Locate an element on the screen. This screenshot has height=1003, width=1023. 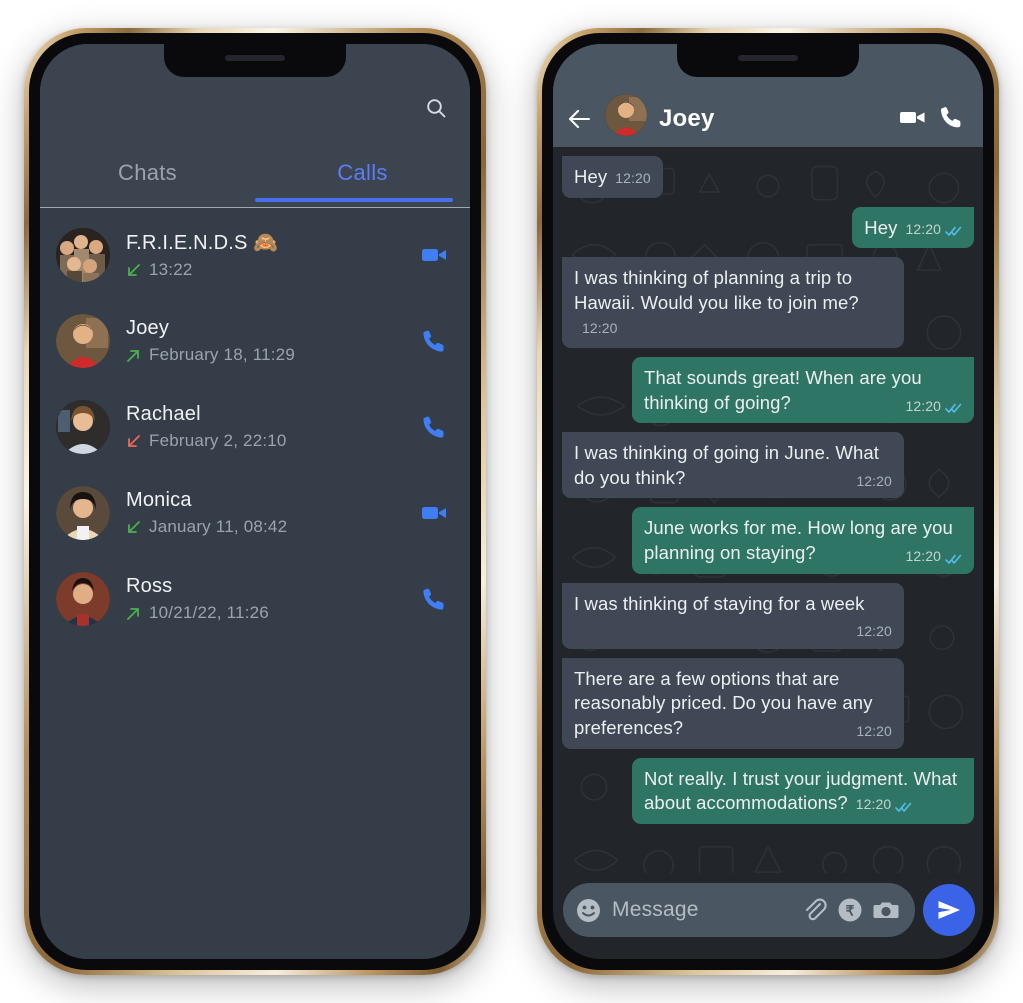
chat-title: Joey is located at coordinates (687, 118).